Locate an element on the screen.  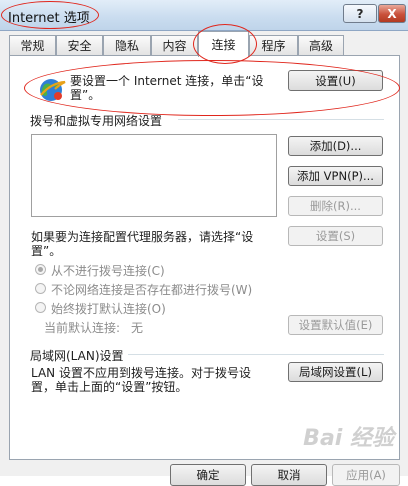
dialup-settings-button: 设置(S) is located at coordinates (335, 236).